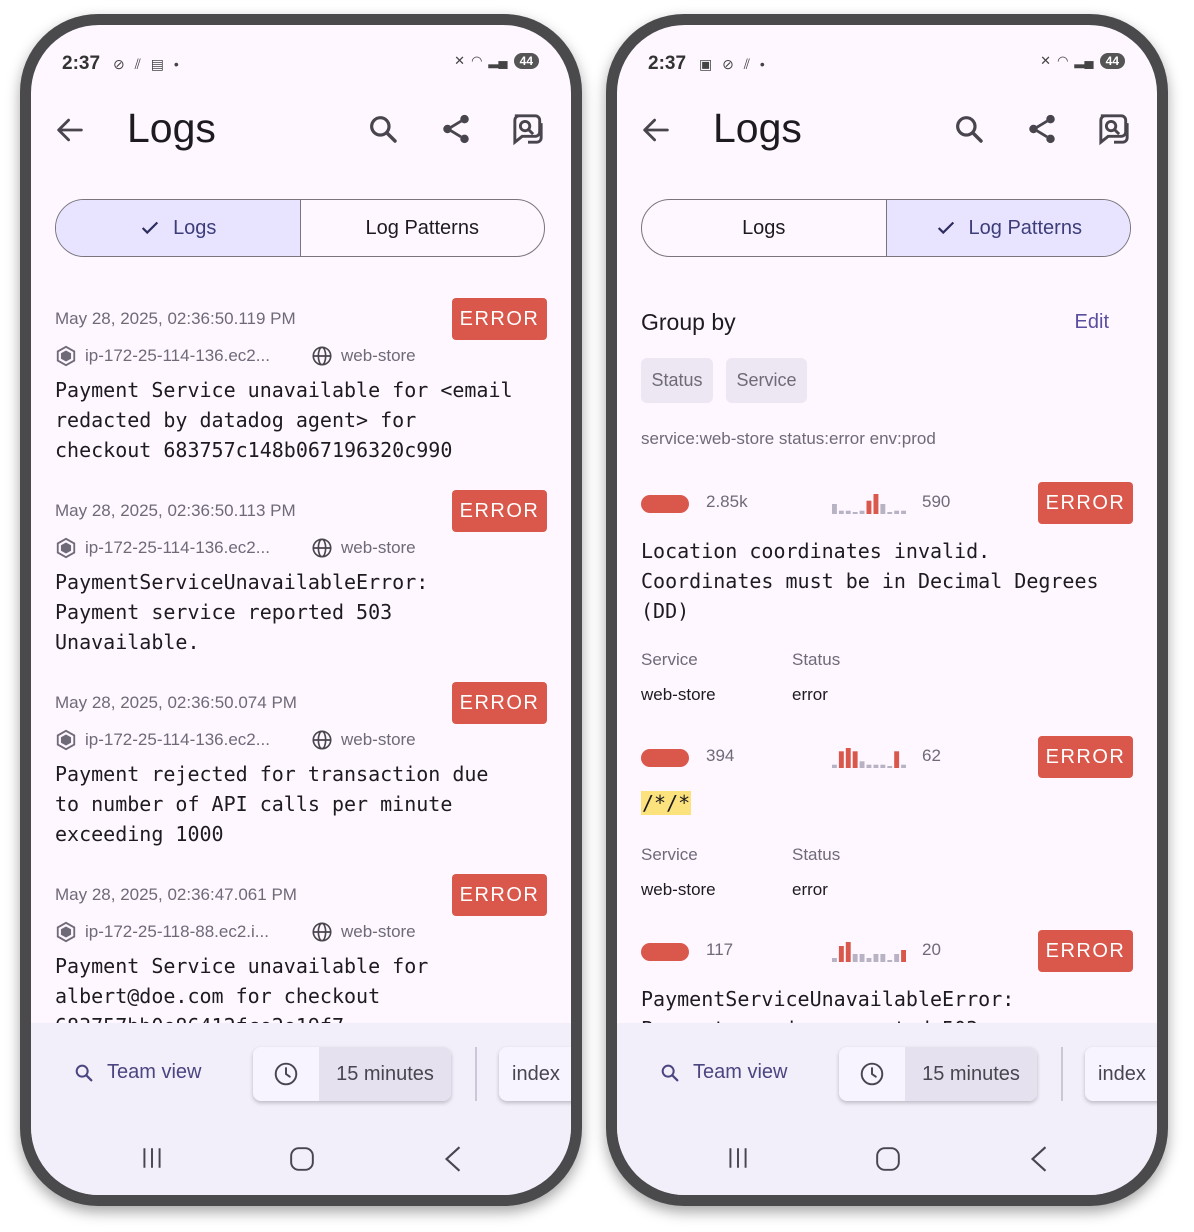 The width and height of the screenshot is (1194, 1232). What do you see at coordinates (945, 228) in the screenshot?
I see `check-icon` at bounding box center [945, 228].